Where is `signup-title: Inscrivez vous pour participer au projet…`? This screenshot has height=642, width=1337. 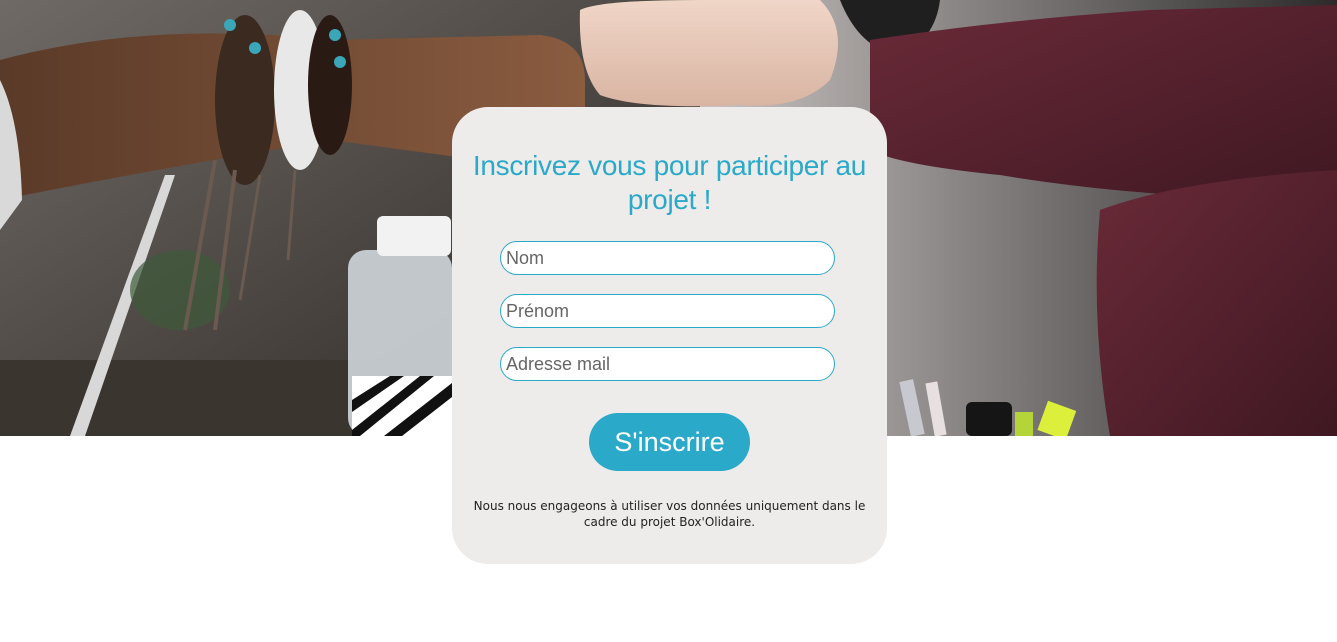 signup-title: Inscrivez vous pour participer au projet… is located at coordinates (669, 182).